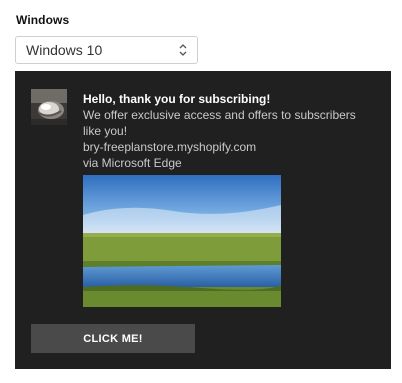 This screenshot has width=402, height=383. What do you see at coordinates (64, 50) in the screenshot?
I see `os-version-value: Windows 10` at bounding box center [64, 50].